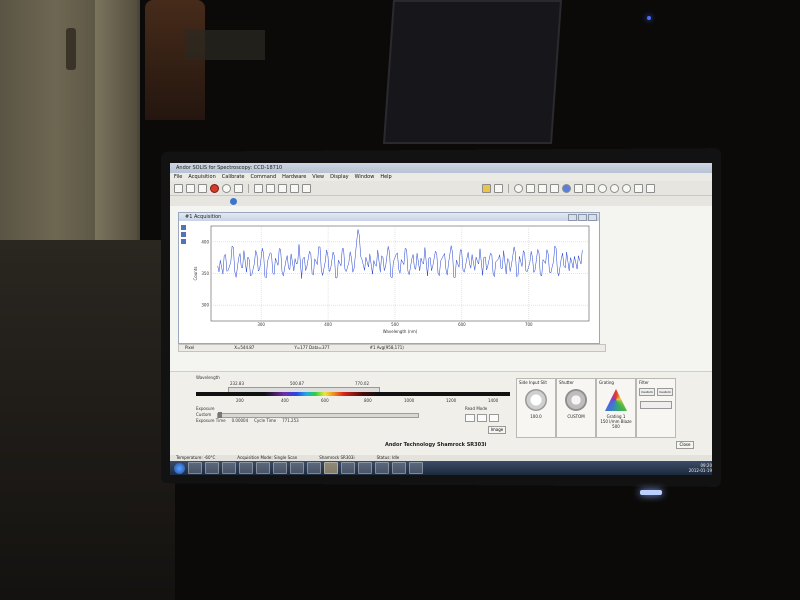 The width and height of the screenshot is (800, 600). I want to click on menu-help: Help, so click(385, 177).